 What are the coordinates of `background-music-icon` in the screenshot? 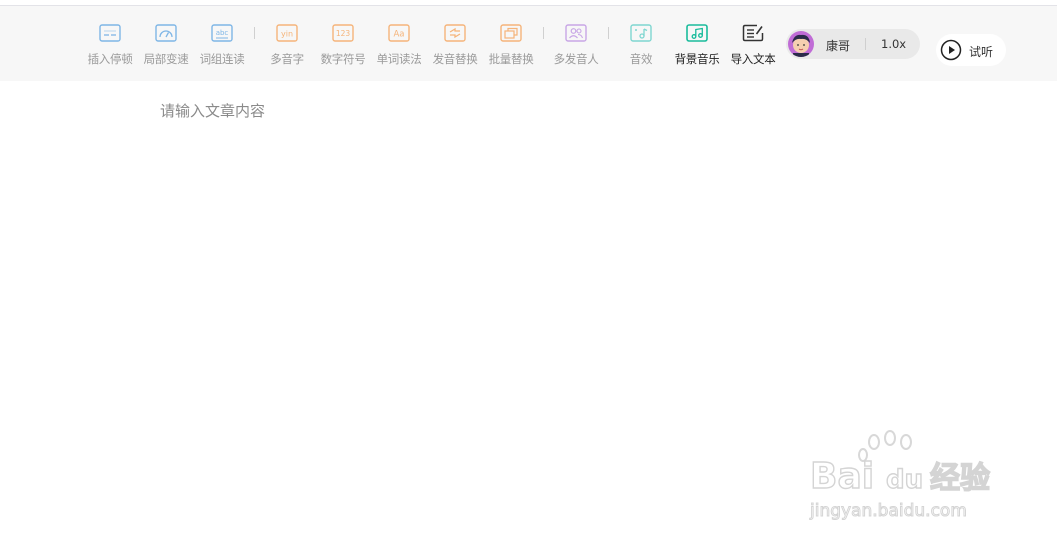 It's located at (697, 33).